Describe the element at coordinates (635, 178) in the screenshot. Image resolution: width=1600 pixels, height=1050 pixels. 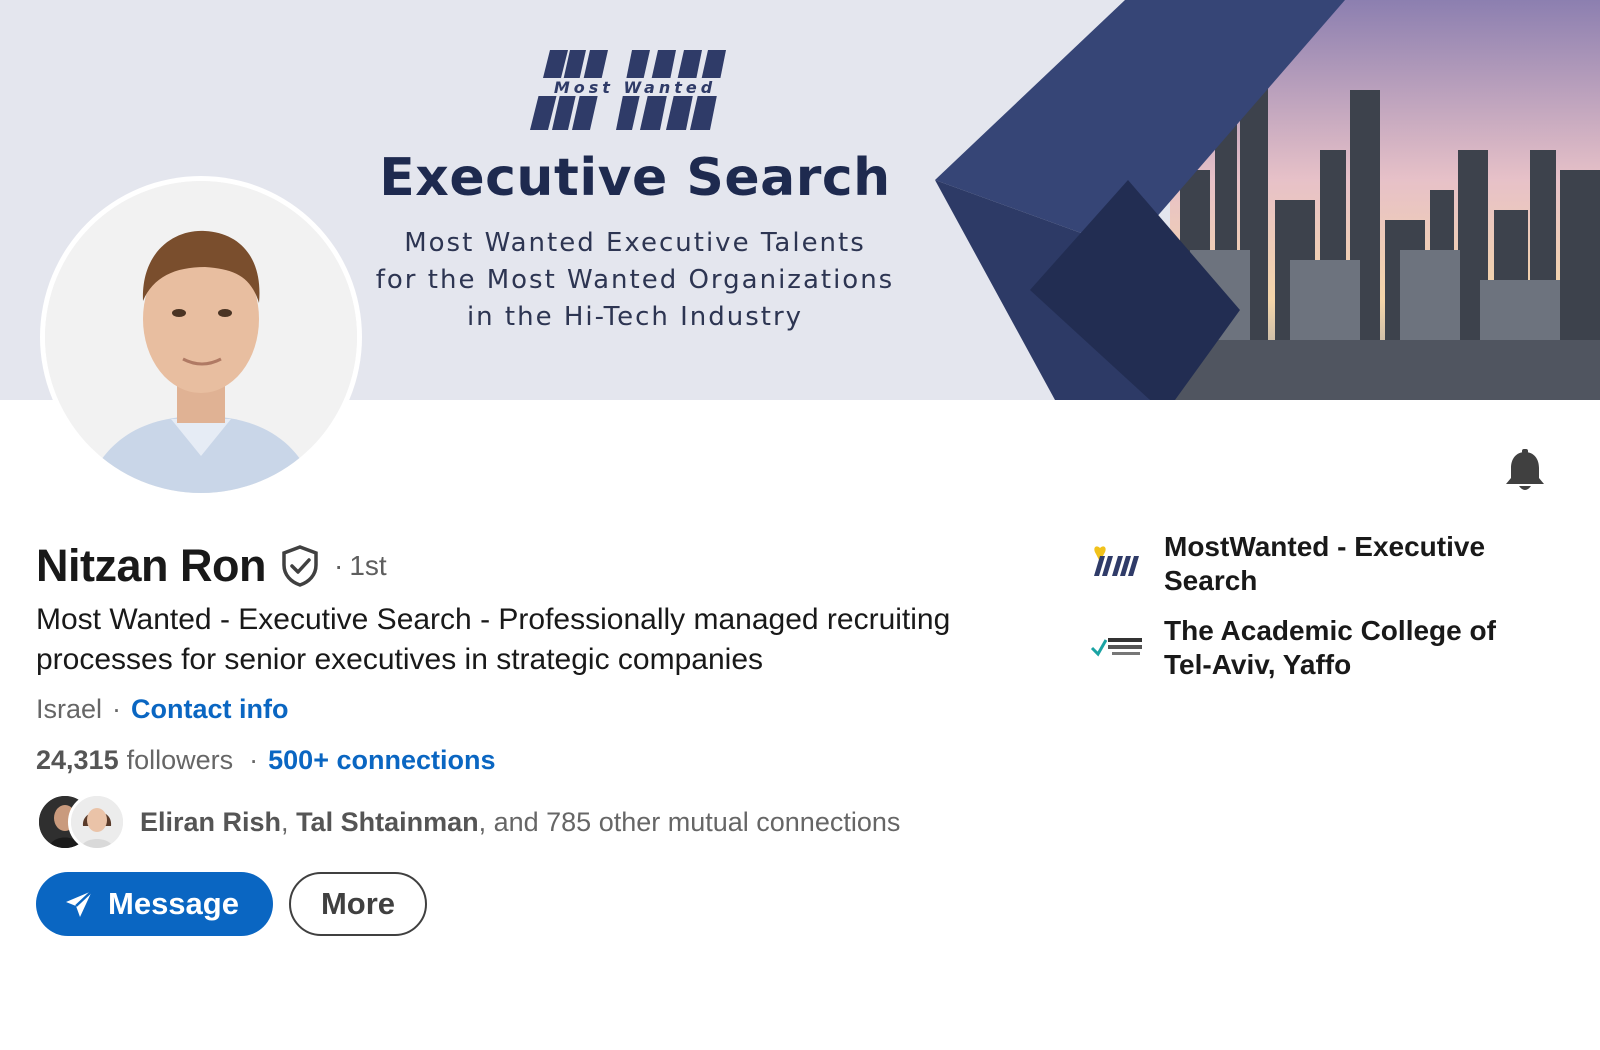
I see `banner-title: Executive Search` at that location.